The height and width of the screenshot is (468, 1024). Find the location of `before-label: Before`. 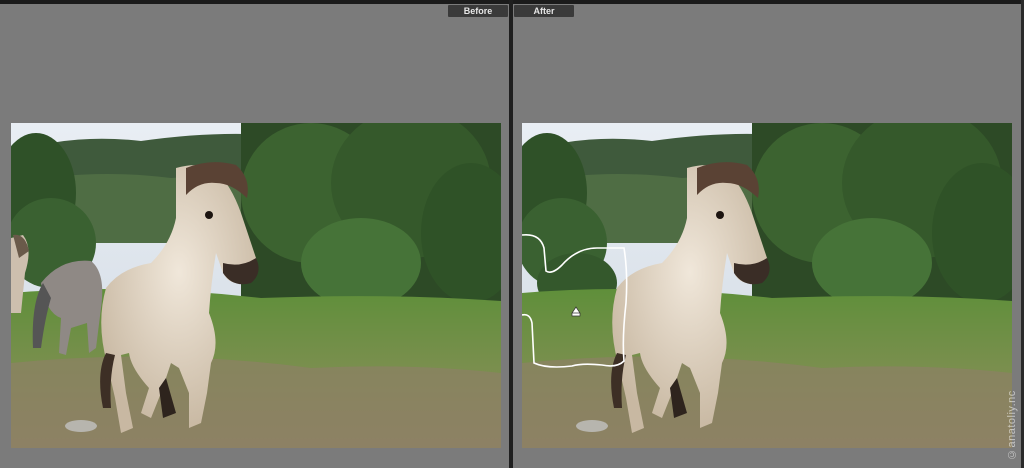

before-label: Before is located at coordinates (478, 11).